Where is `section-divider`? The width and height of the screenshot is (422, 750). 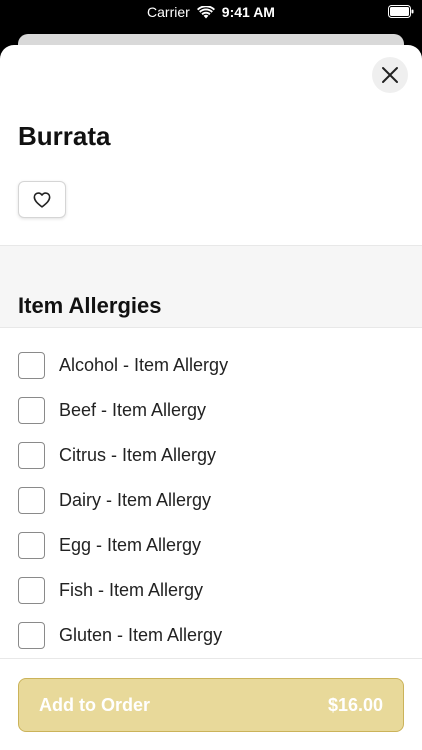
section-divider is located at coordinates (211, 327).